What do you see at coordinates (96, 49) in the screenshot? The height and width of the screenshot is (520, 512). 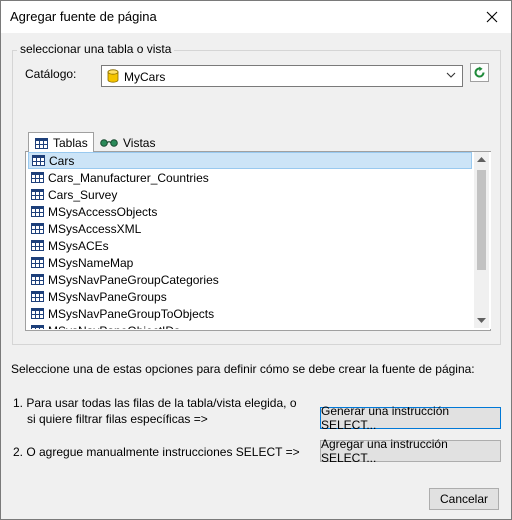 I see `group-legend: seleccionar una tabla o vista` at bounding box center [96, 49].